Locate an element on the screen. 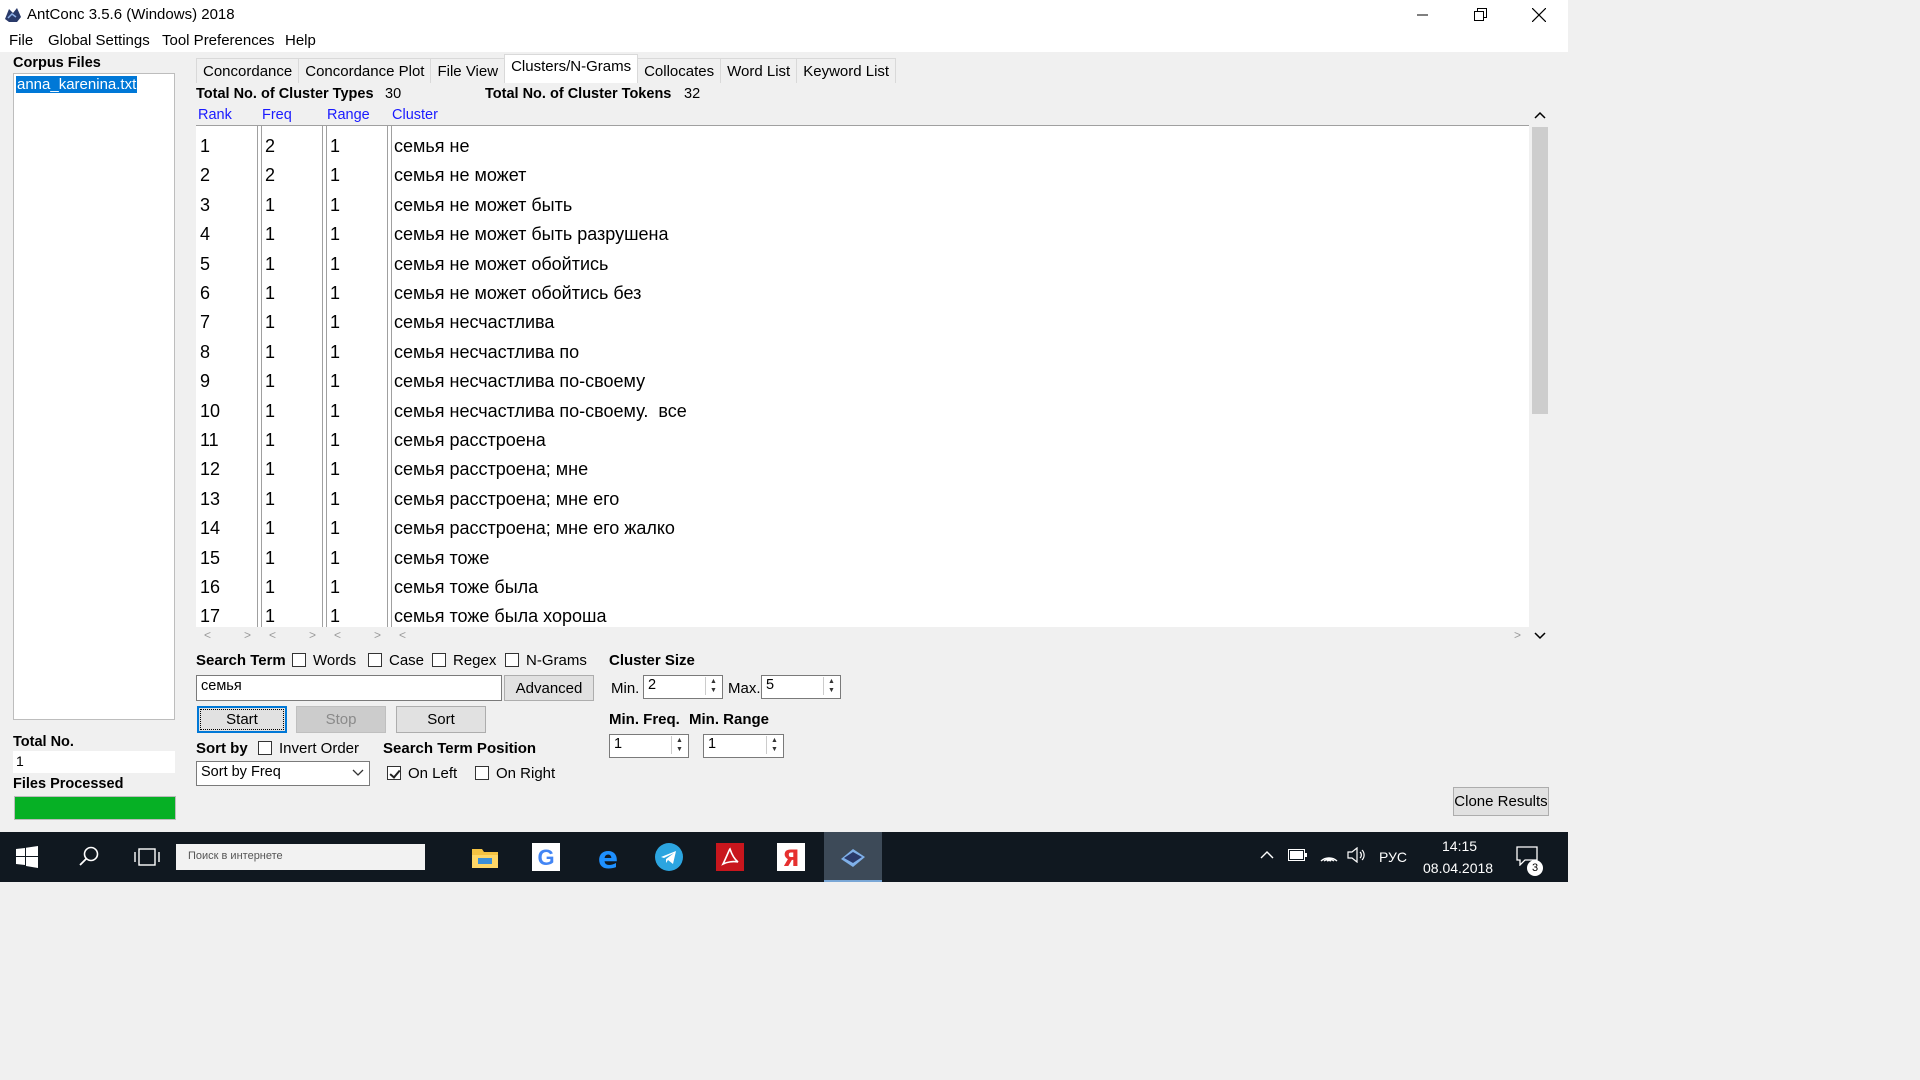 This screenshot has height=1080, width=1920. cluster-cell: семья несчастлива по-своему is located at coordinates (519, 381).